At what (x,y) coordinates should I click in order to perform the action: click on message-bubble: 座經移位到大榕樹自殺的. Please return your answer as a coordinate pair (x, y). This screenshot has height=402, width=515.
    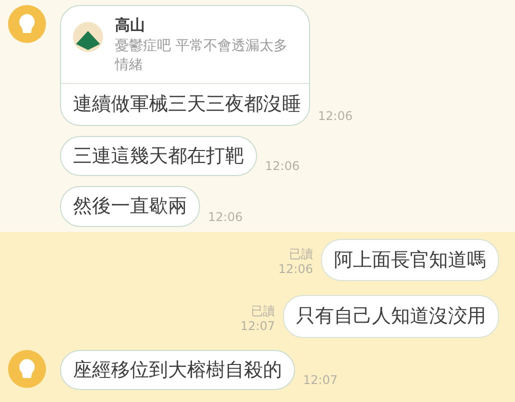
    Looking at the image, I should click on (177, 370).